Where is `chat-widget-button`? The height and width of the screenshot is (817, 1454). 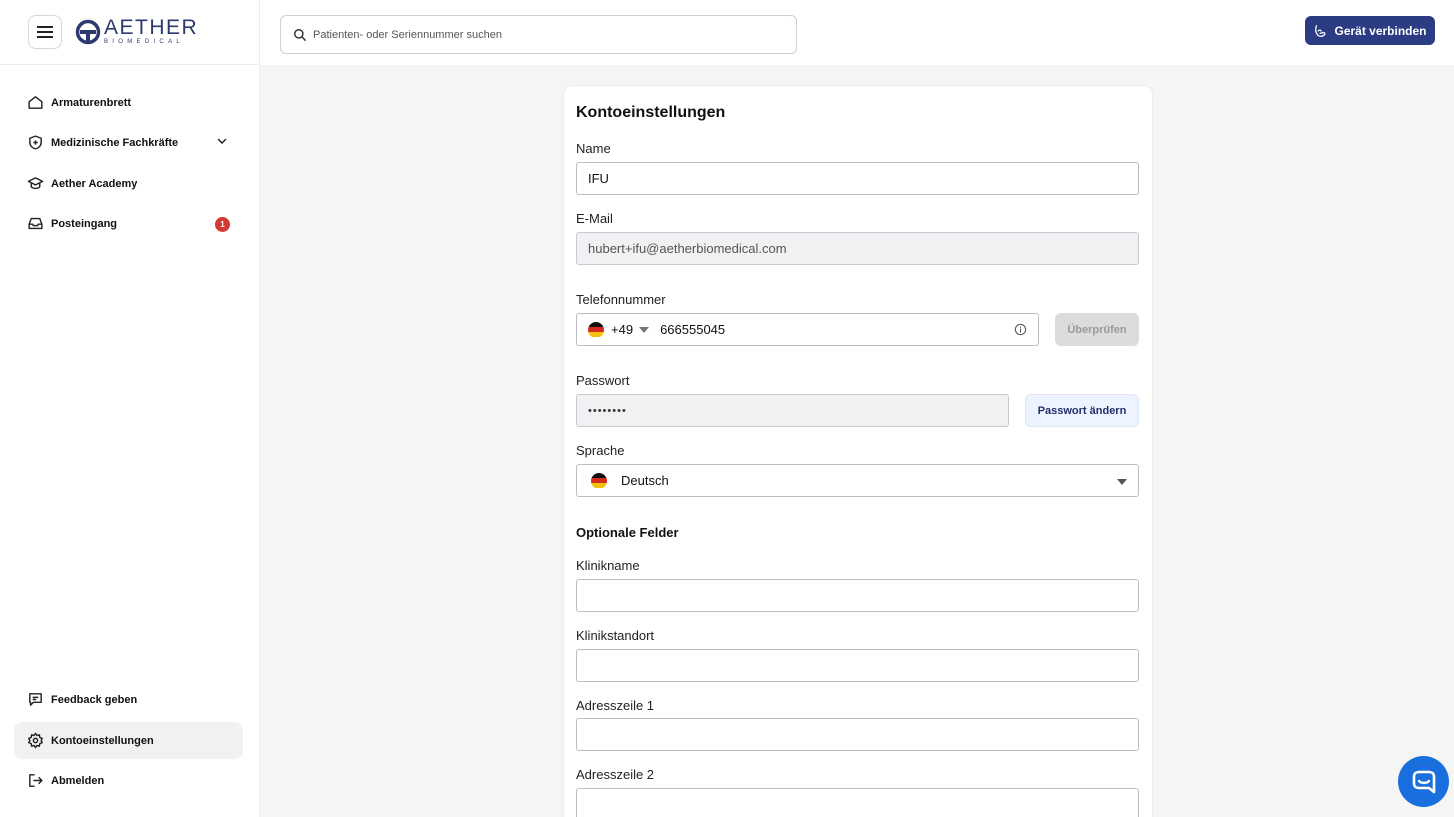
chat-widget-button is located at coordinates (1423, 781).